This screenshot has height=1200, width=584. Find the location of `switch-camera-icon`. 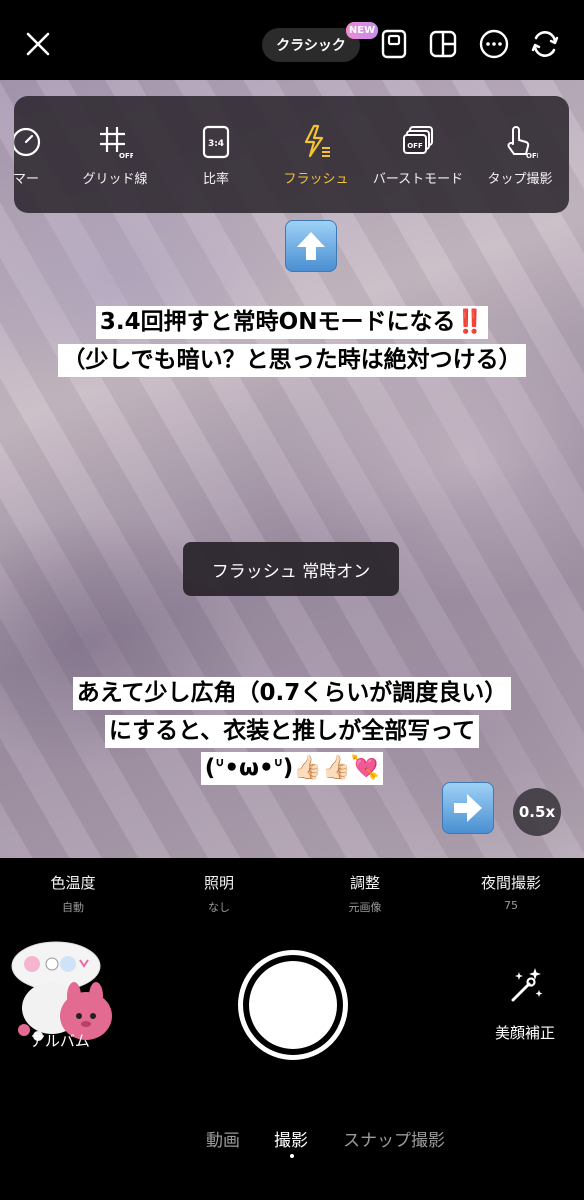

switch-camera-icon is located at coordinates (545, 44).